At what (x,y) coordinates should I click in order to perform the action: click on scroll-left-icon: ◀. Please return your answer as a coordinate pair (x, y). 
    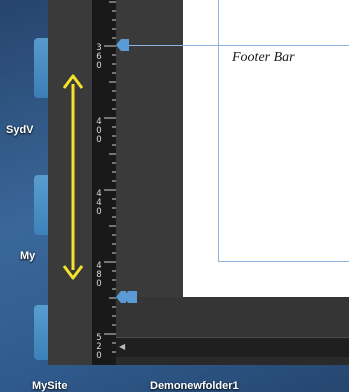
    Looking at the image, I should click on (122, 346).